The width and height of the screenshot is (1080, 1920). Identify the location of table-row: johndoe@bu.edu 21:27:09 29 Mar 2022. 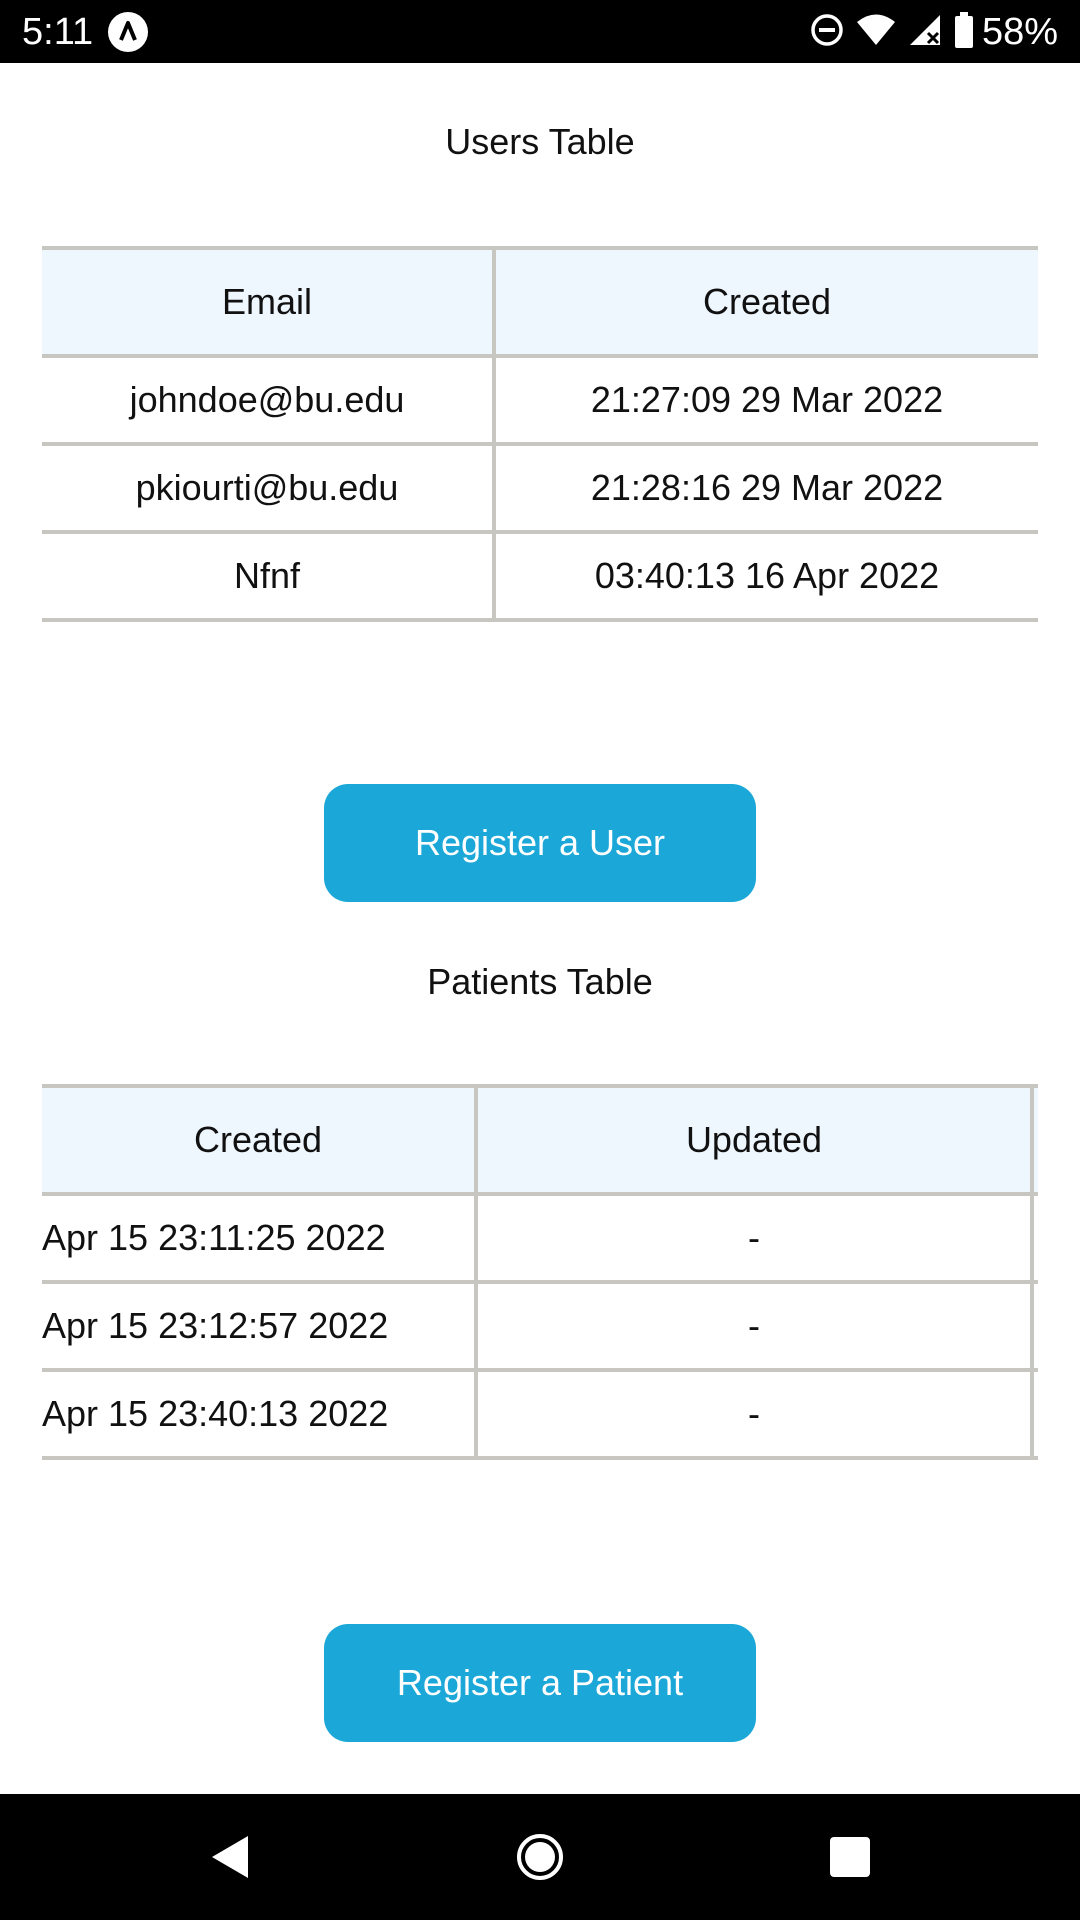
(540, 402).